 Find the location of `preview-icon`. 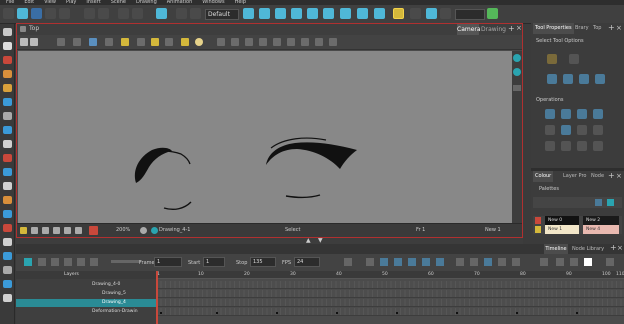

preview-icon is located at coordinates (195, 13).